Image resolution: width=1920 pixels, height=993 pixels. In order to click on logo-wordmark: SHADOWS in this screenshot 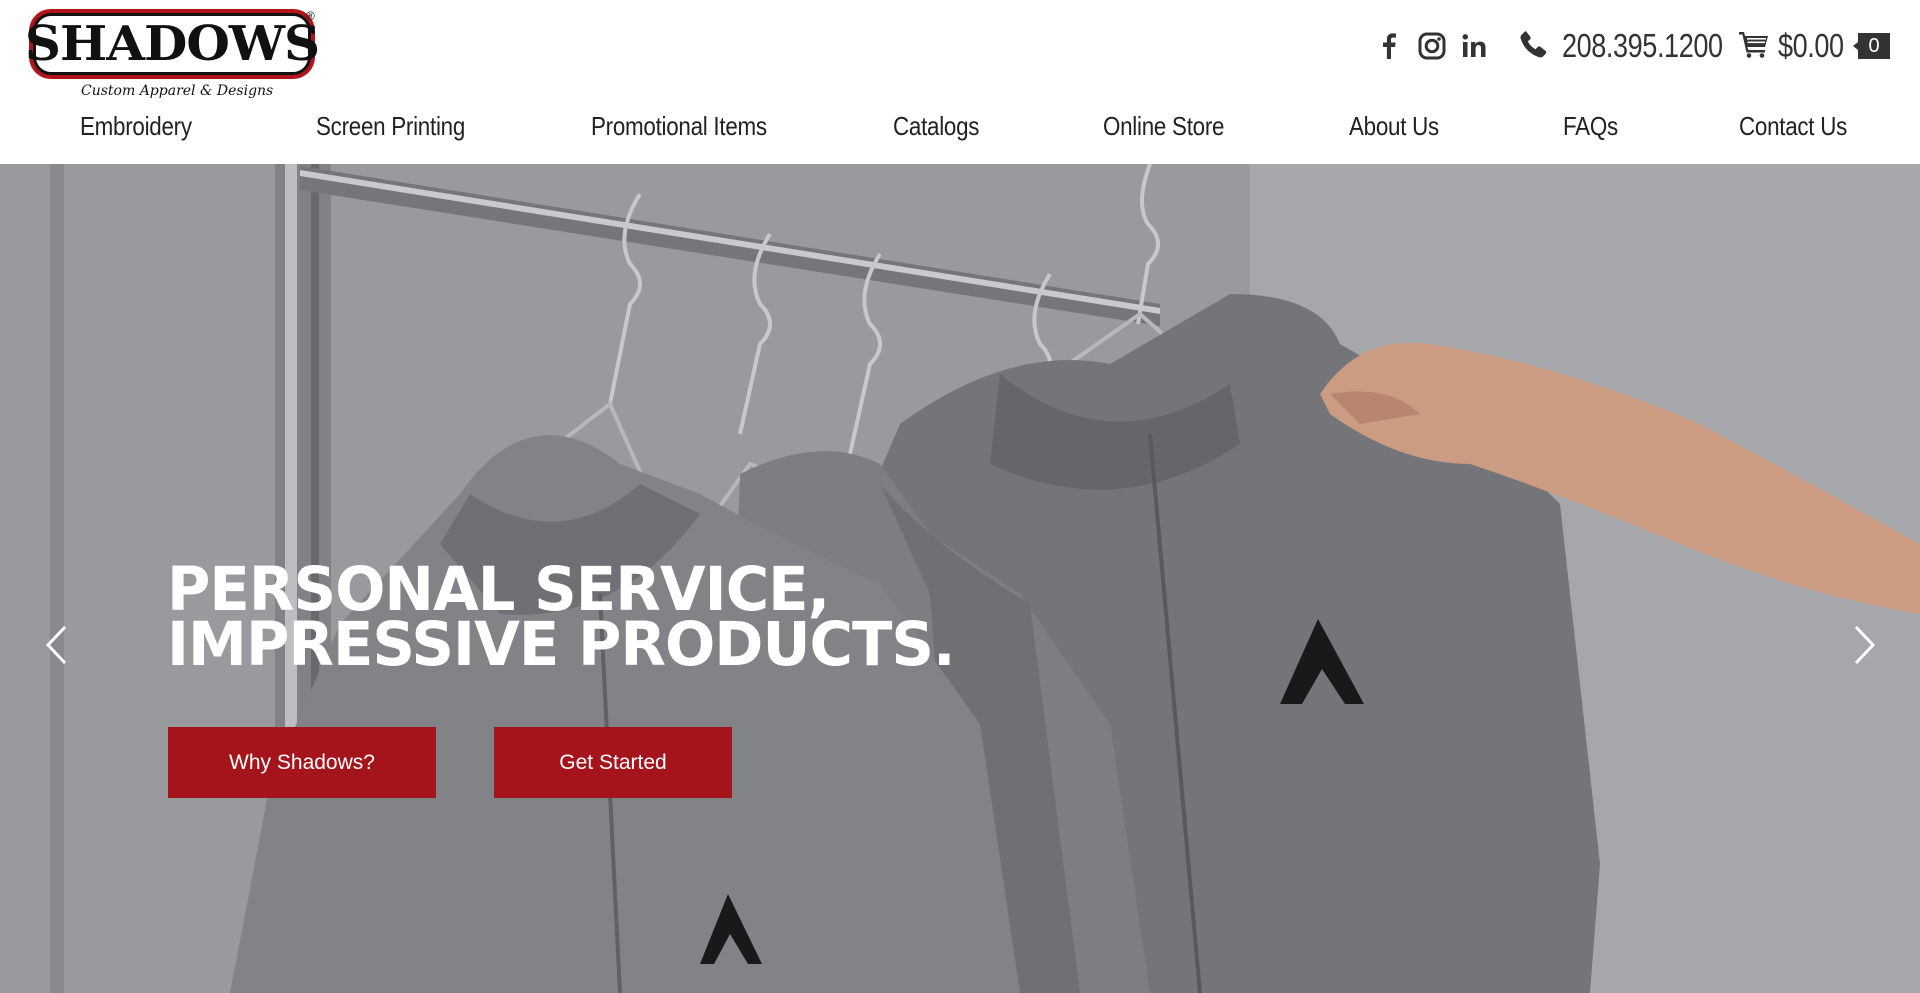, I will do `click(172, 43)`.